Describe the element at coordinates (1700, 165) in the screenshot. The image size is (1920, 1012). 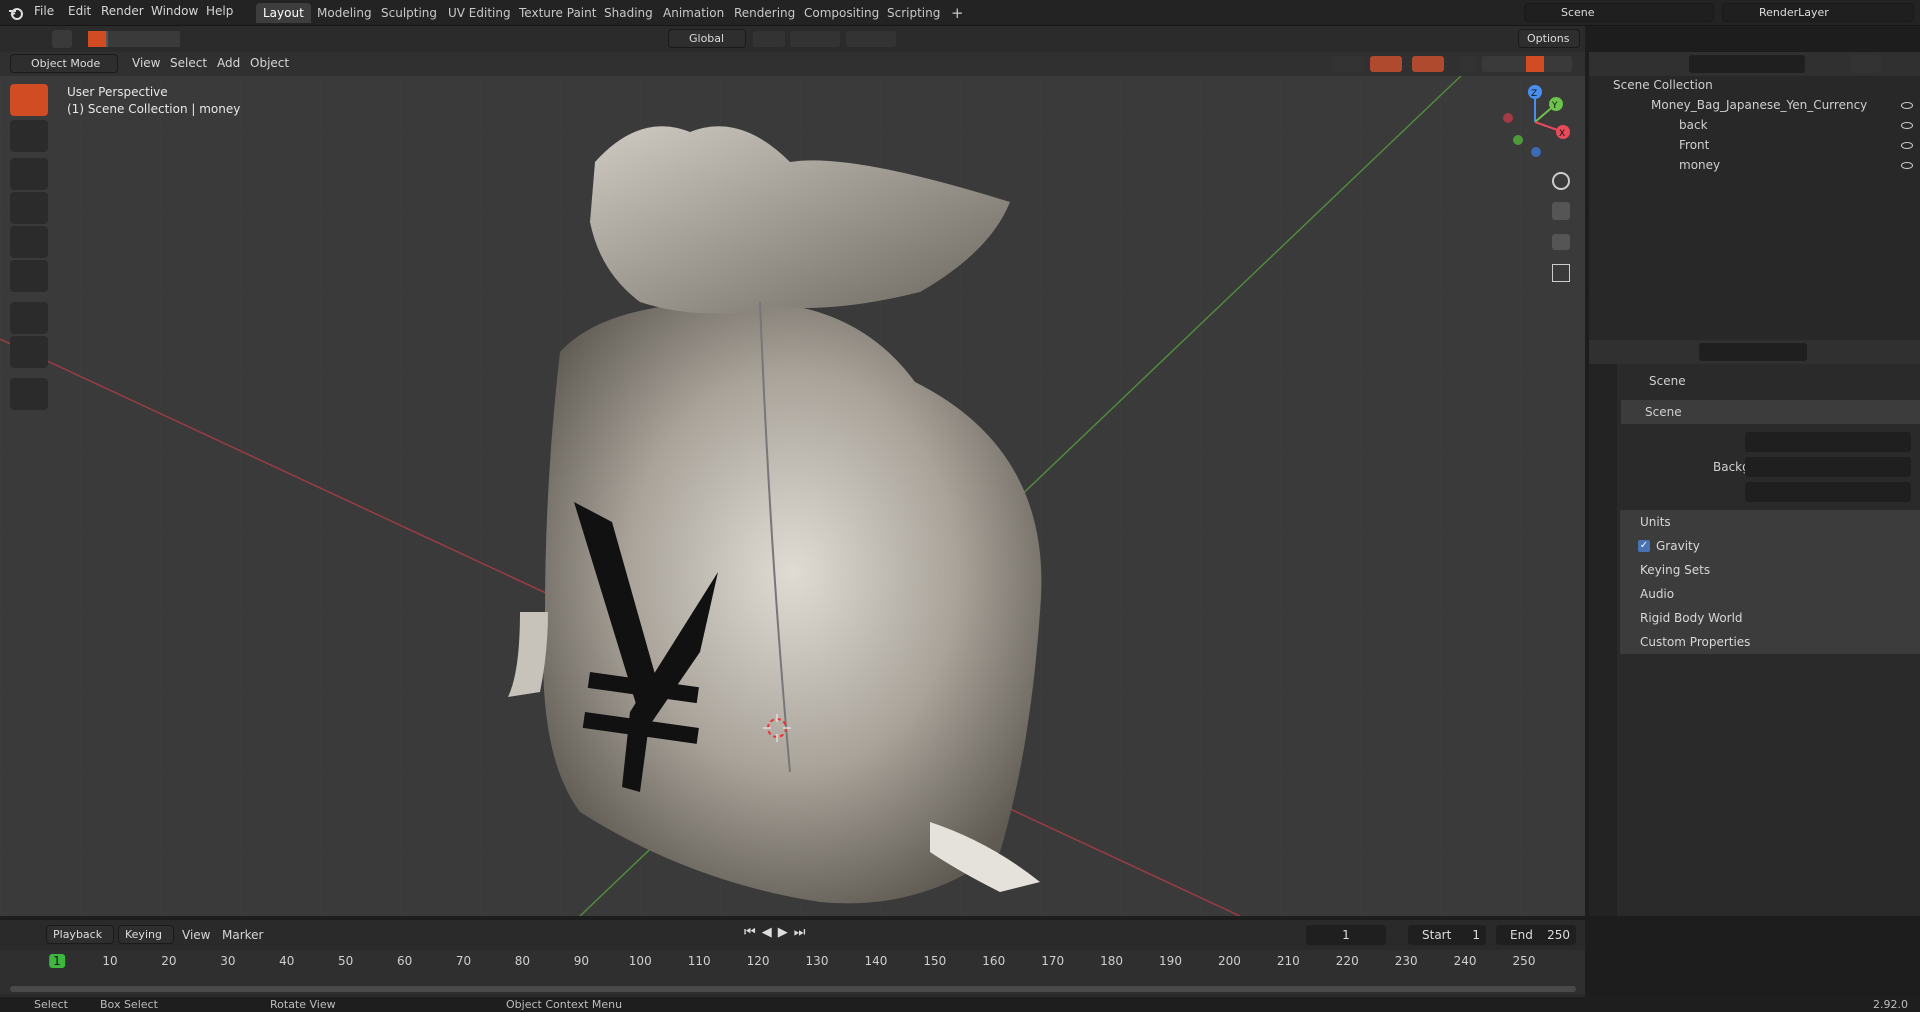
I see `object-label-money: money` at that location.